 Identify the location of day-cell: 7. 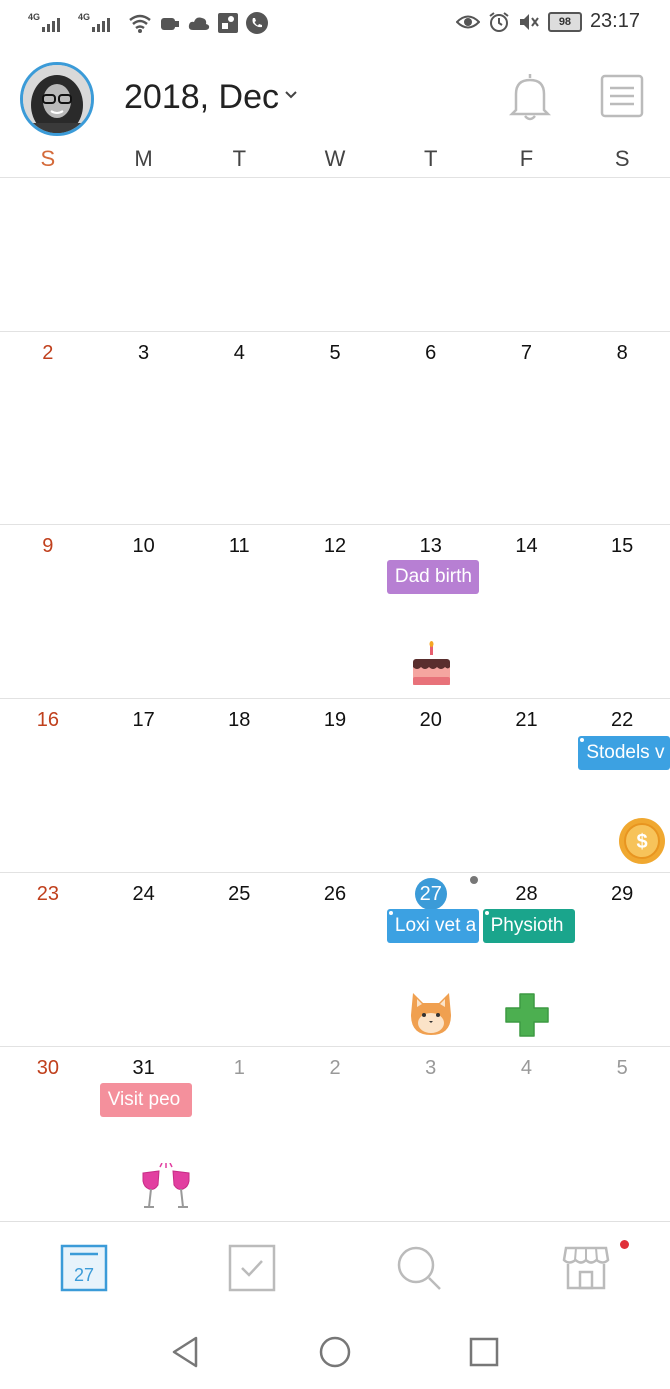
(527, 428).